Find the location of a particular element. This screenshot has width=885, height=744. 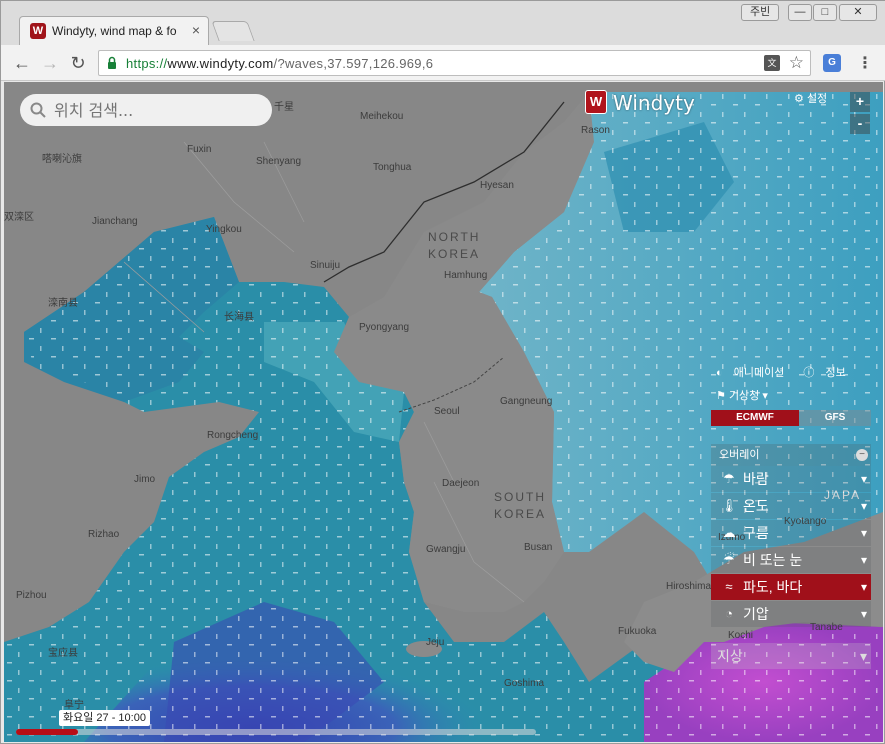

url-path: /?waves,37.597,126.969,6 is located at coordinates (353, 63).